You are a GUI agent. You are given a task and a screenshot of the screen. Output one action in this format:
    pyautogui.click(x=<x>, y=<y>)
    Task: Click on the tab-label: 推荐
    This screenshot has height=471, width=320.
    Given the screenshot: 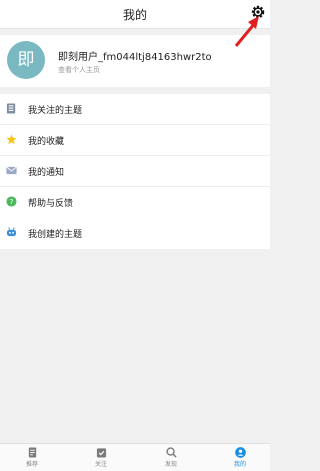 What is the action you would take?
    pyautogui.click(x=31, y=464)
    